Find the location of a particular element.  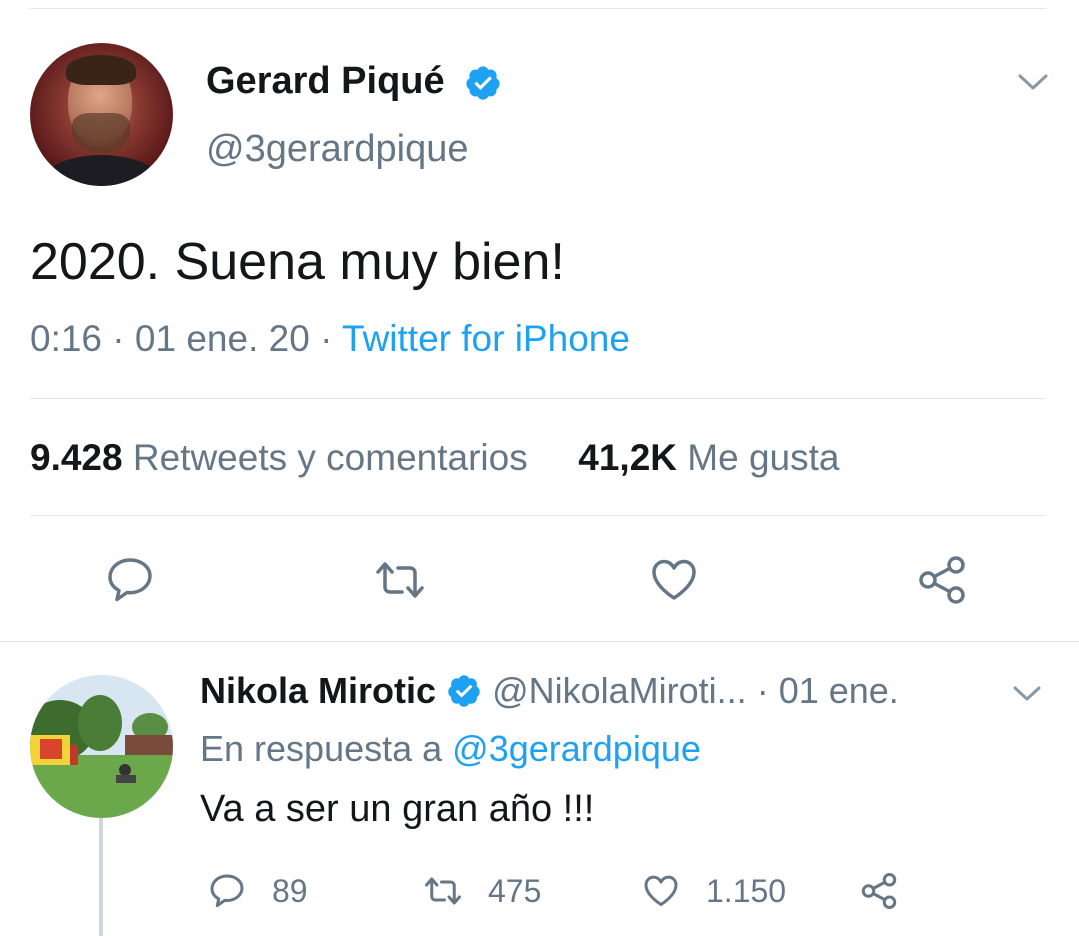

retweet-count: 475 is located at coordinates (515, 891).